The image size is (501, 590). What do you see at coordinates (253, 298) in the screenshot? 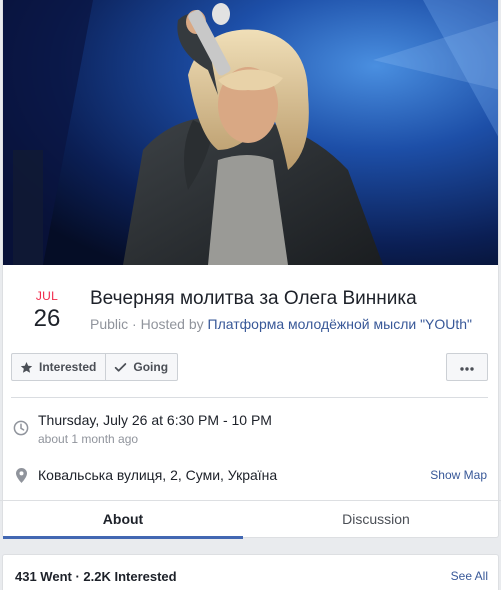
I see `event-title: Вечерняя молитва за Олега Винника` at bounding box center [253, 298].